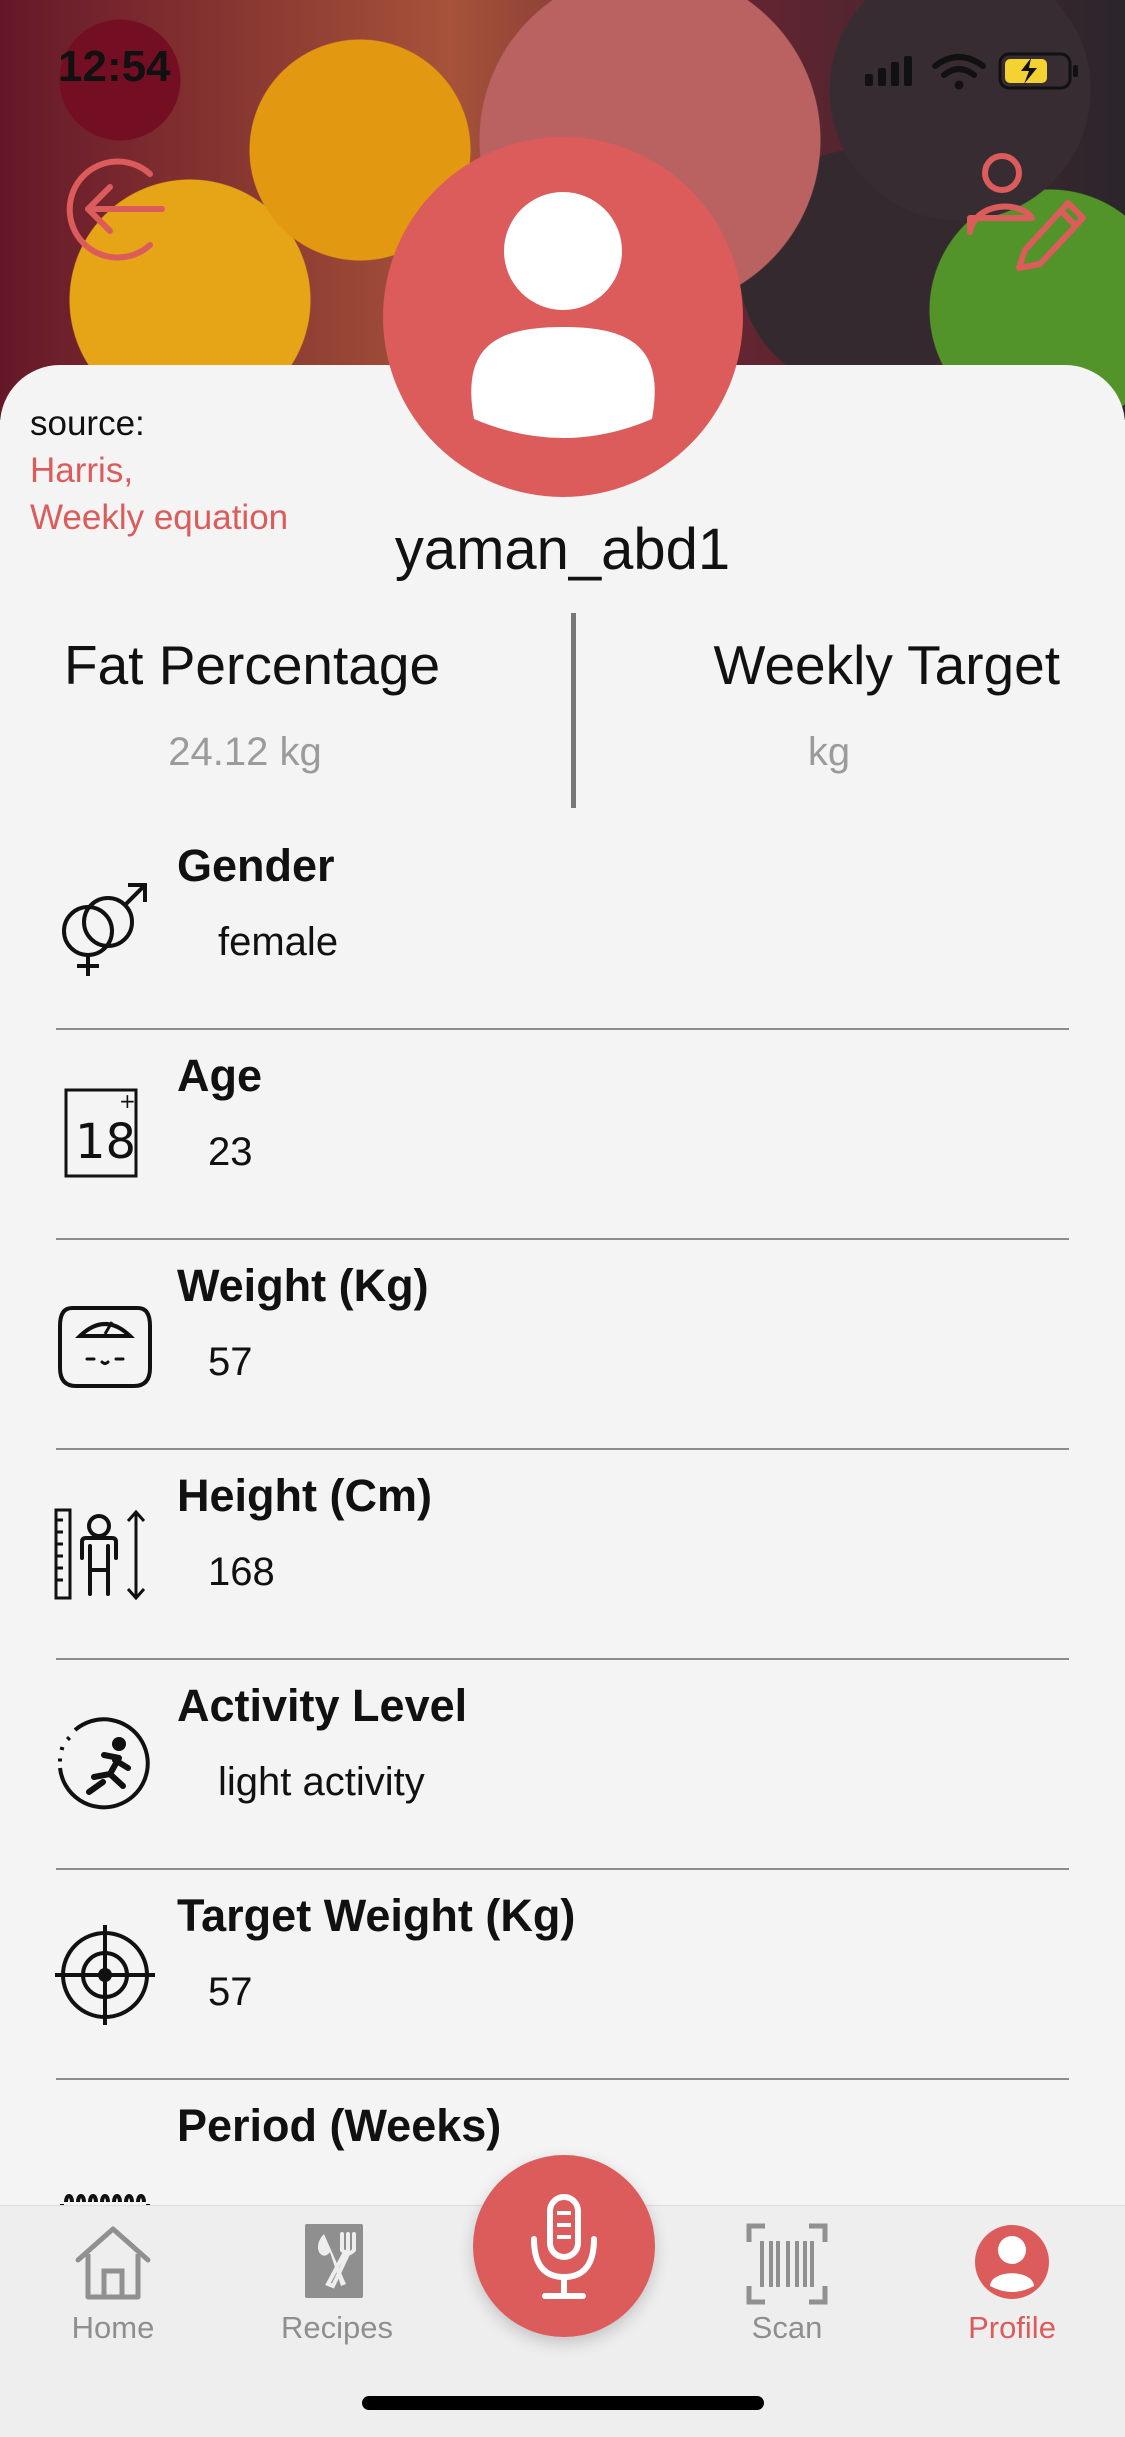 The width and height of the screenshot is (1125, 2437). Describe the element at coordinates (321, 1782) in the screenshot. I see `detail-value: light activity` at that location.